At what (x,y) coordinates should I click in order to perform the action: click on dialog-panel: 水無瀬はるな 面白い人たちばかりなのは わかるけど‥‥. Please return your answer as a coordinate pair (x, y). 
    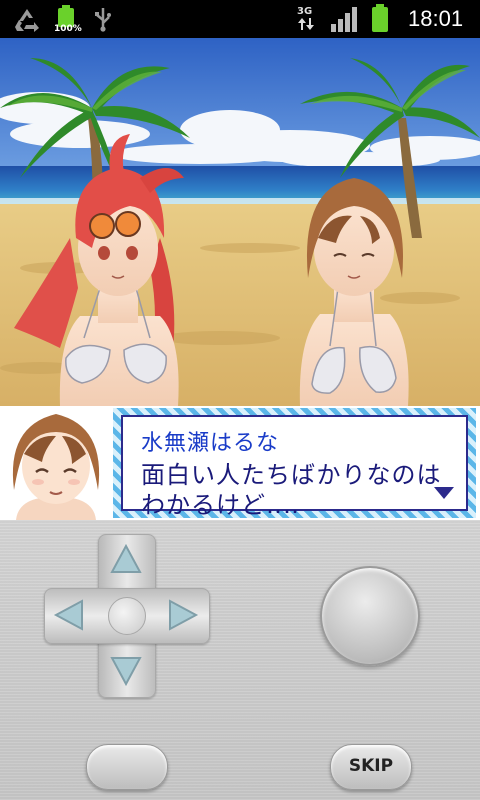
    Looking at the image, I should click on (240, 463).